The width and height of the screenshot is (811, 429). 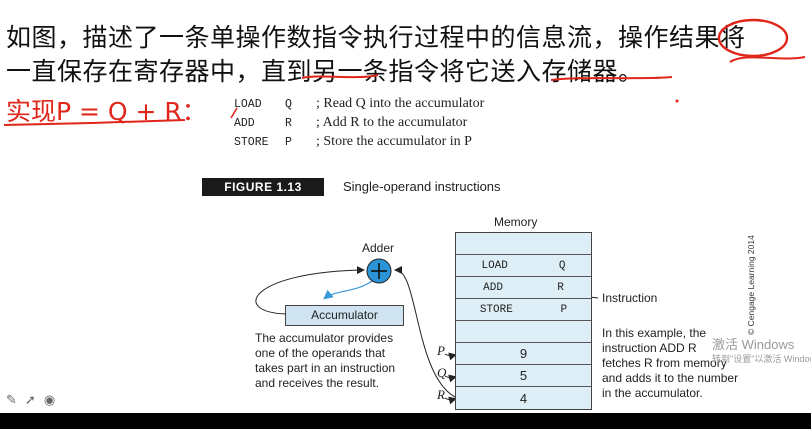 I want to click on instruction-label: Instruction, so click(x=630, y=298).